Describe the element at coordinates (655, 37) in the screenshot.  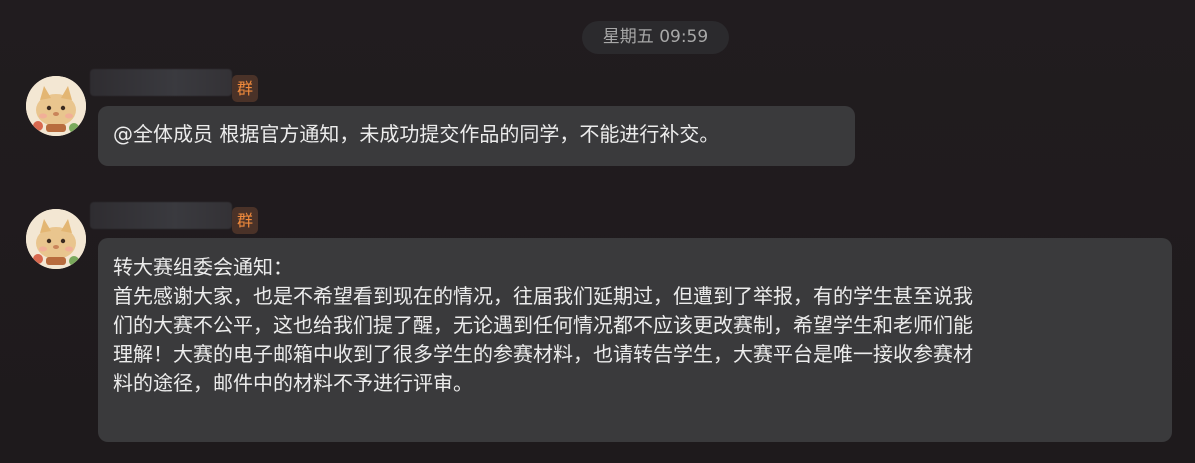
I see `timestamp-divider: 星期五 09:59` at that location.